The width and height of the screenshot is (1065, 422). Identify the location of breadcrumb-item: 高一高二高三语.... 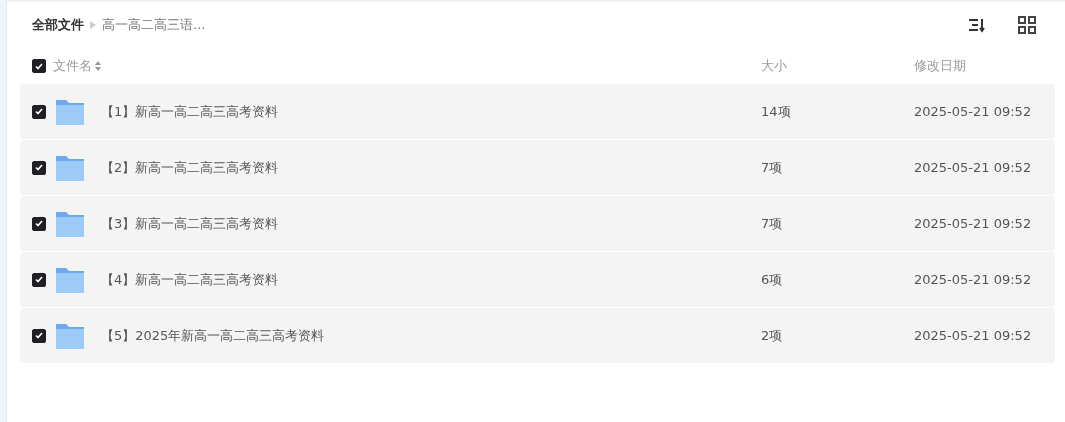
(154, 25).